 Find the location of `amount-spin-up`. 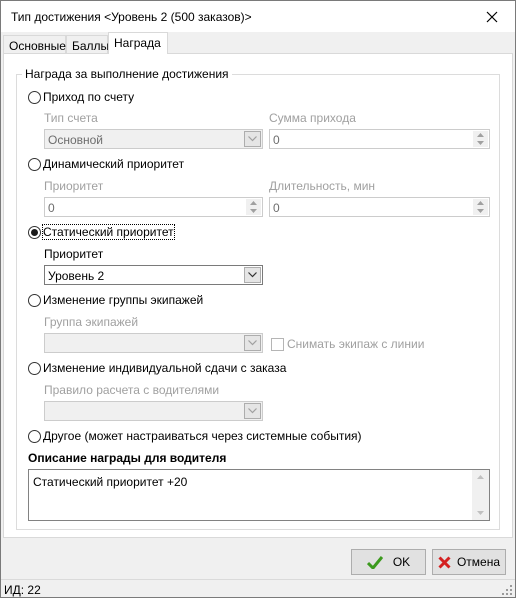

amount-spin-up is located at coordinates (480, 135).